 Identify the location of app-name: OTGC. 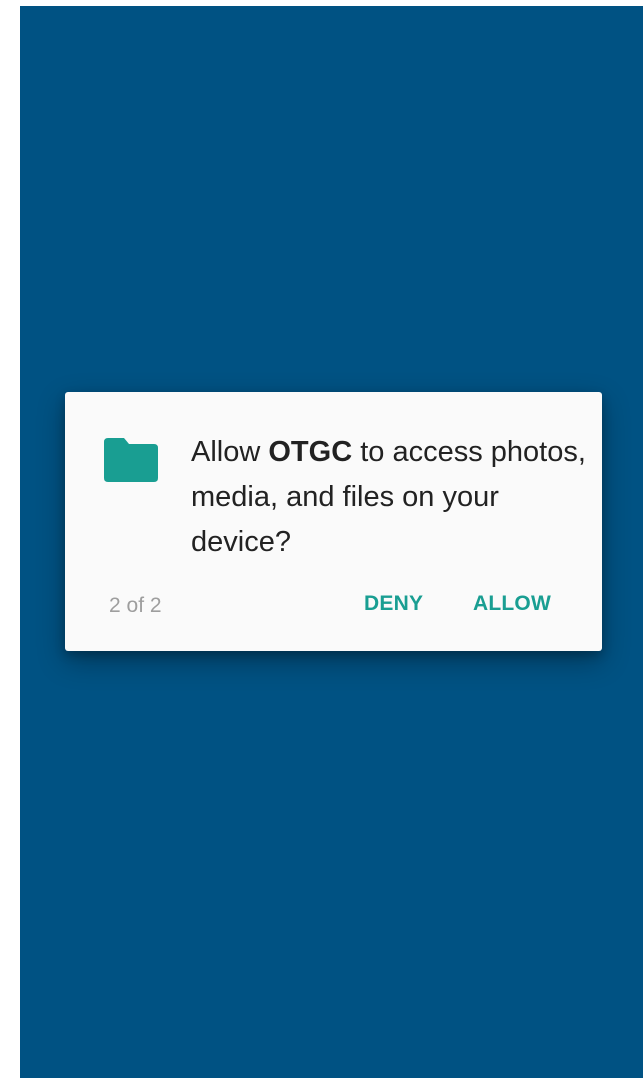
(310, 452).